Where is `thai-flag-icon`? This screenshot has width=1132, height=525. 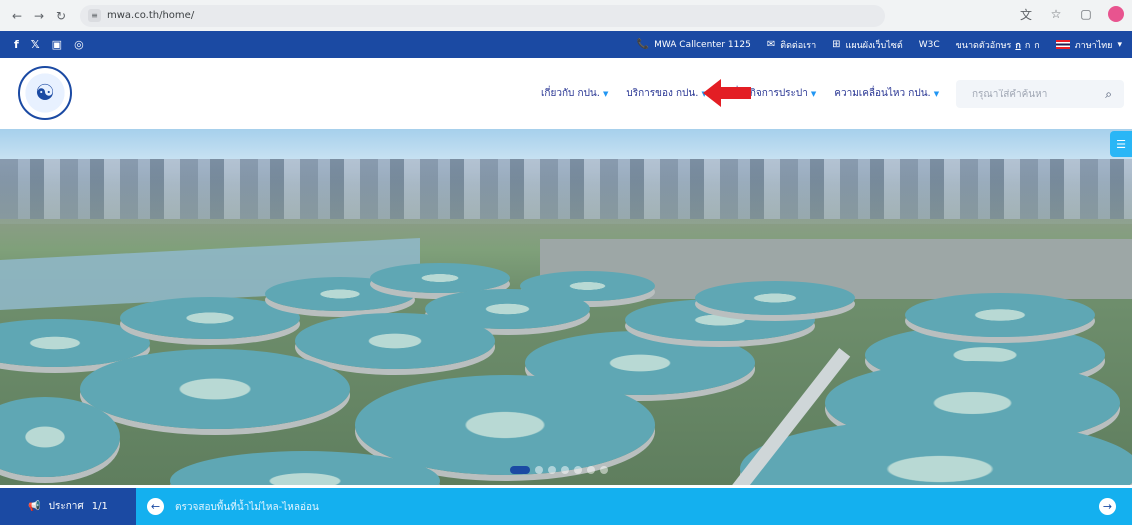
thai-flag-icon is located at coordinates (1062, 44).